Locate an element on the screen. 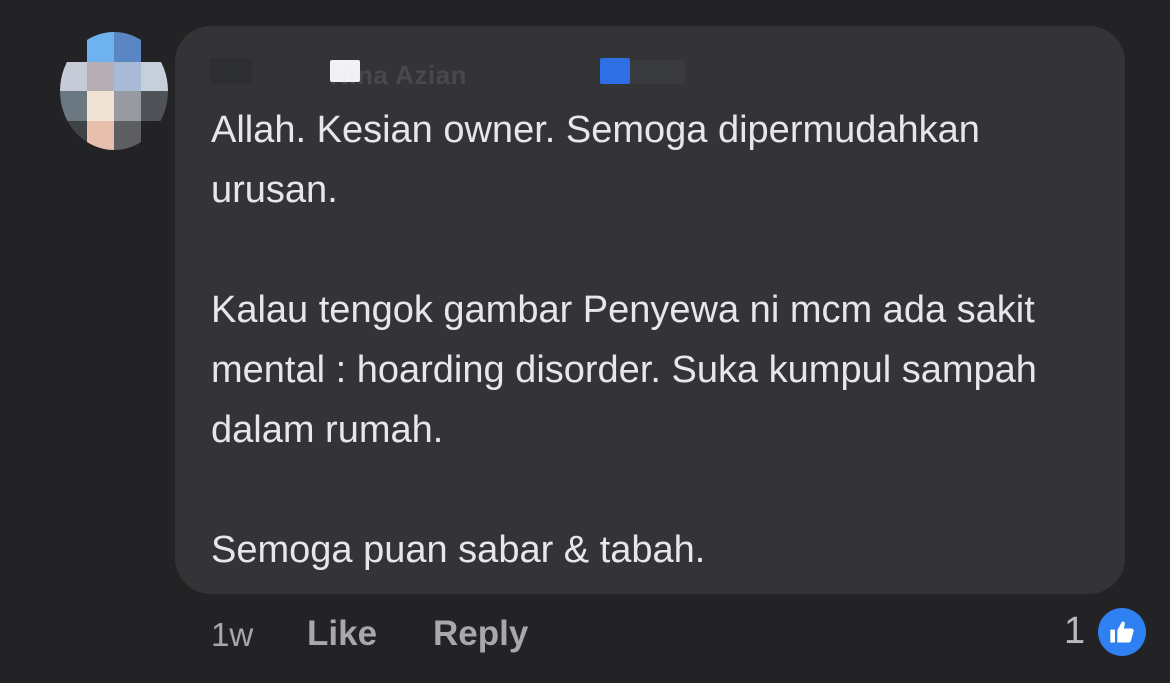 The width and height of the screenshot is (1170, 683). comment-paragraph: Semoga puan sabar & tabah. is located at coordinates (458, 550).